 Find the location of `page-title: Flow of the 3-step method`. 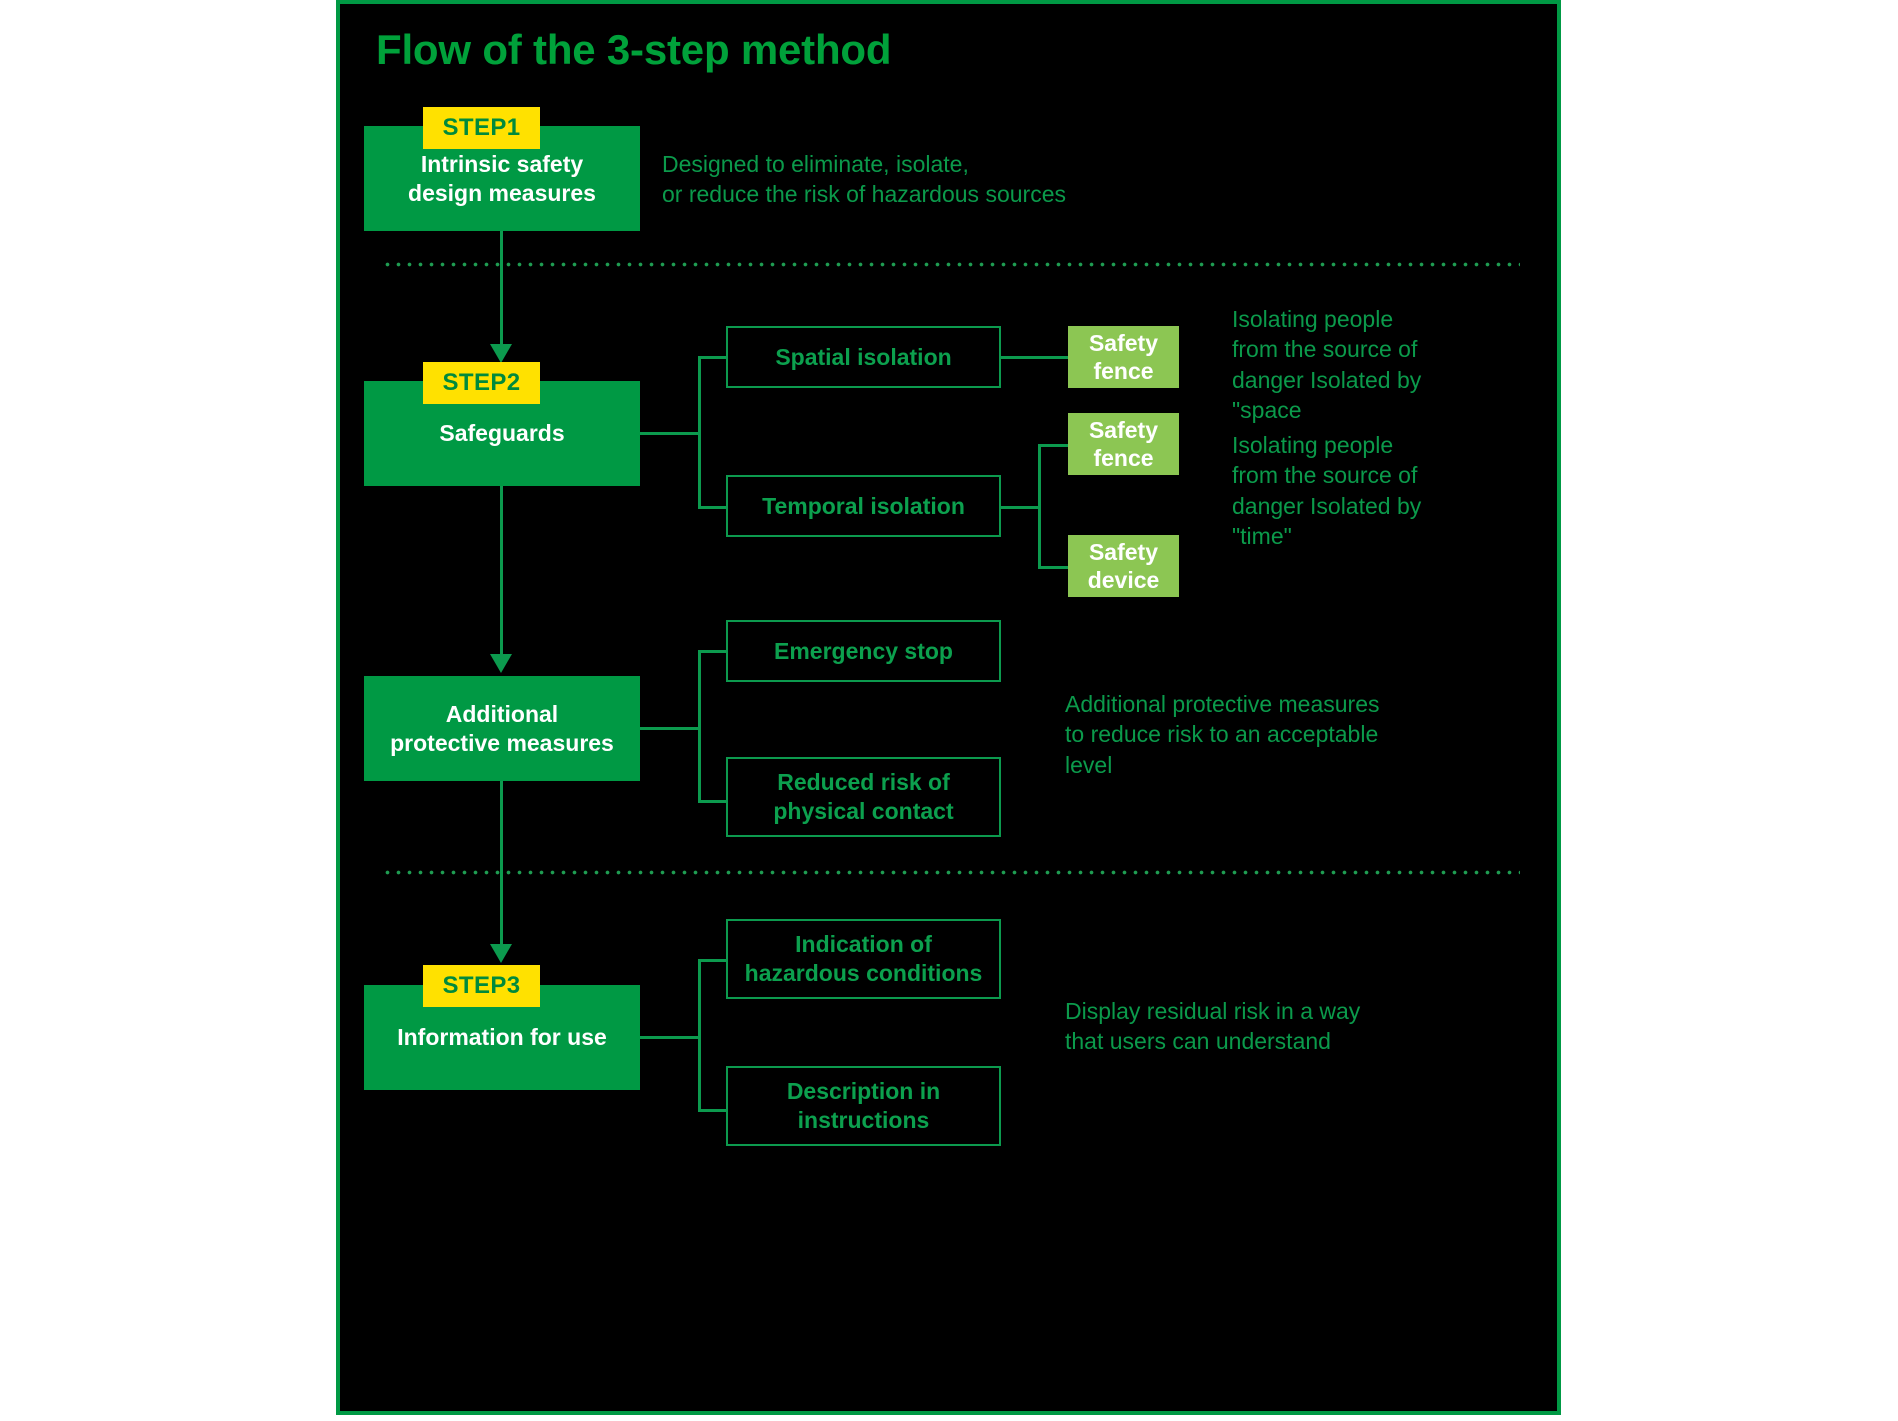

page-title: Flow of the 3-step method is located at coordinates (634, 49).